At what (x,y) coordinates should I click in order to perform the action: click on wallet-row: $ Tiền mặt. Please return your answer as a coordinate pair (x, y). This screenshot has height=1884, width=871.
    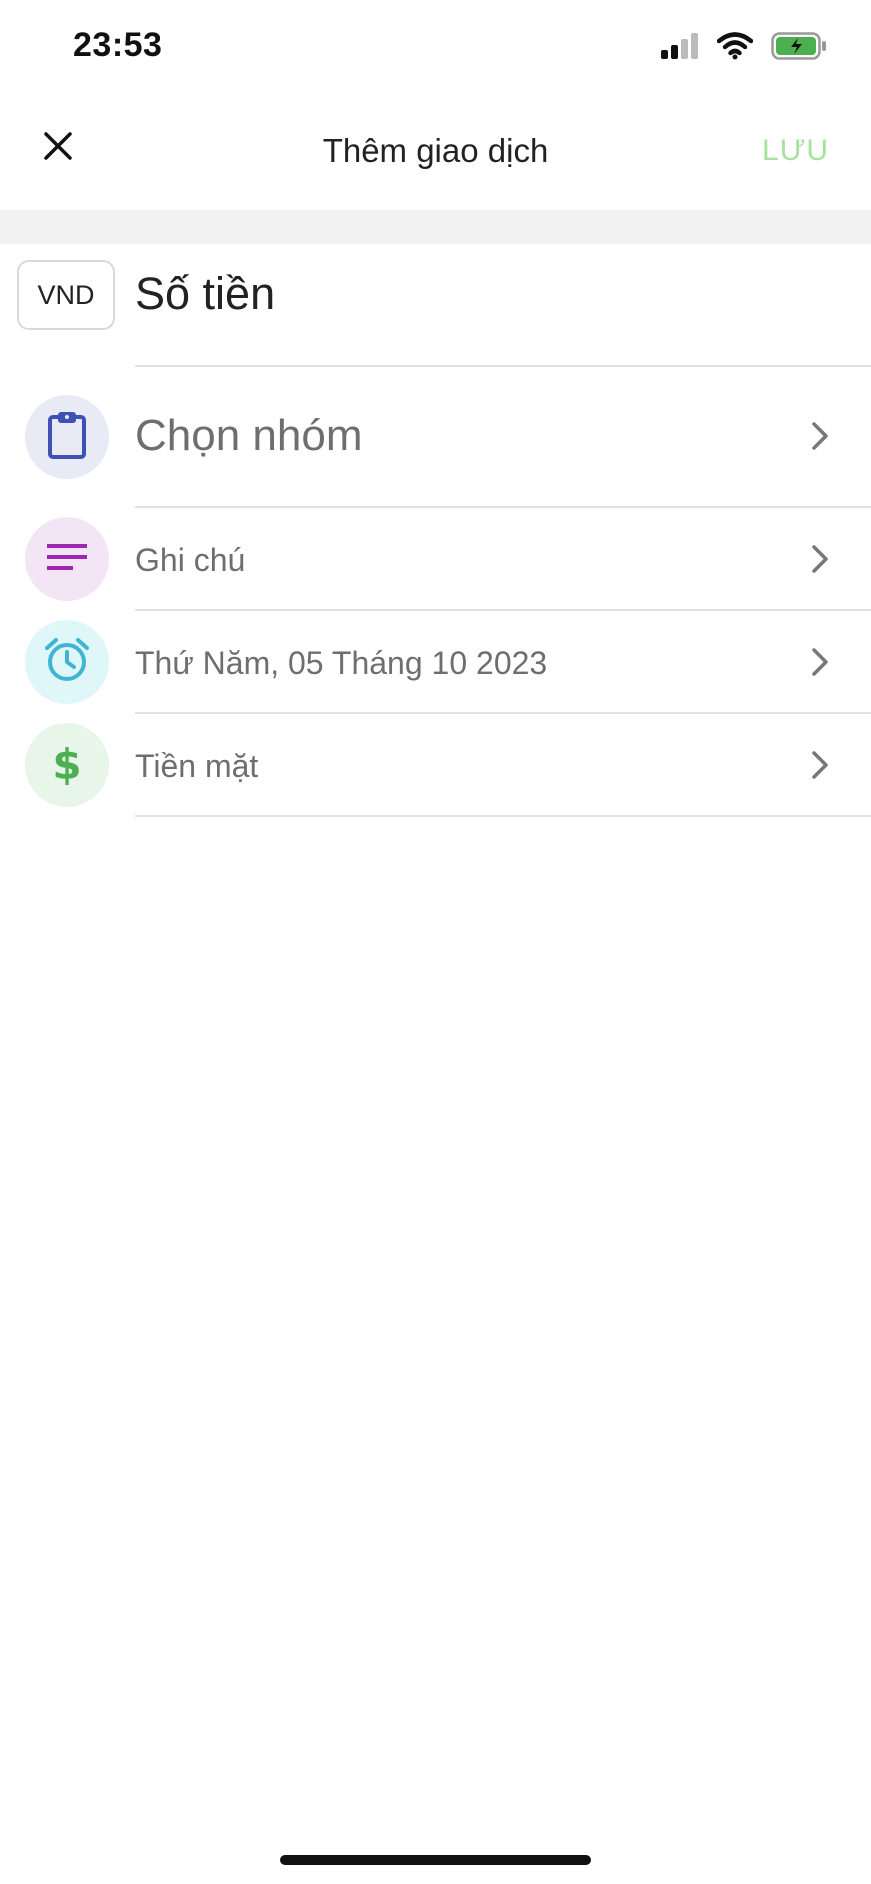
    Looking at the image, I should click on (435, 765).